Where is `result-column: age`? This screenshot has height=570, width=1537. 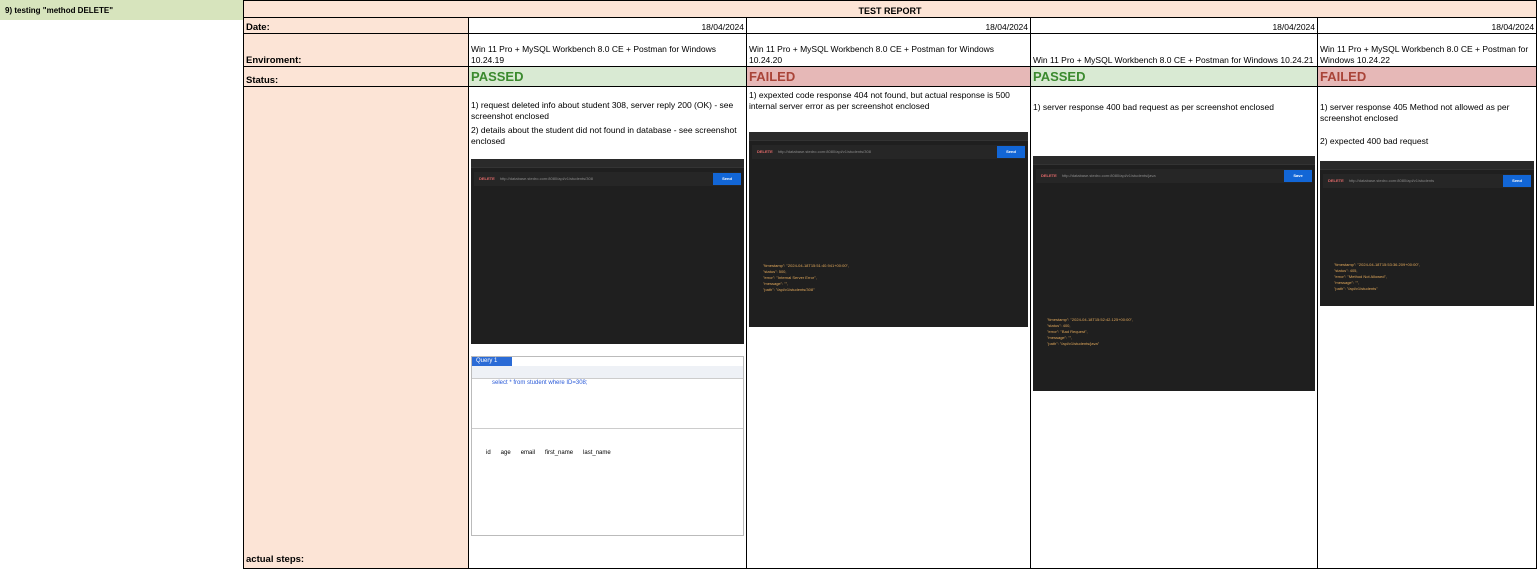 result-column: age is located at coordinates (505, 453).